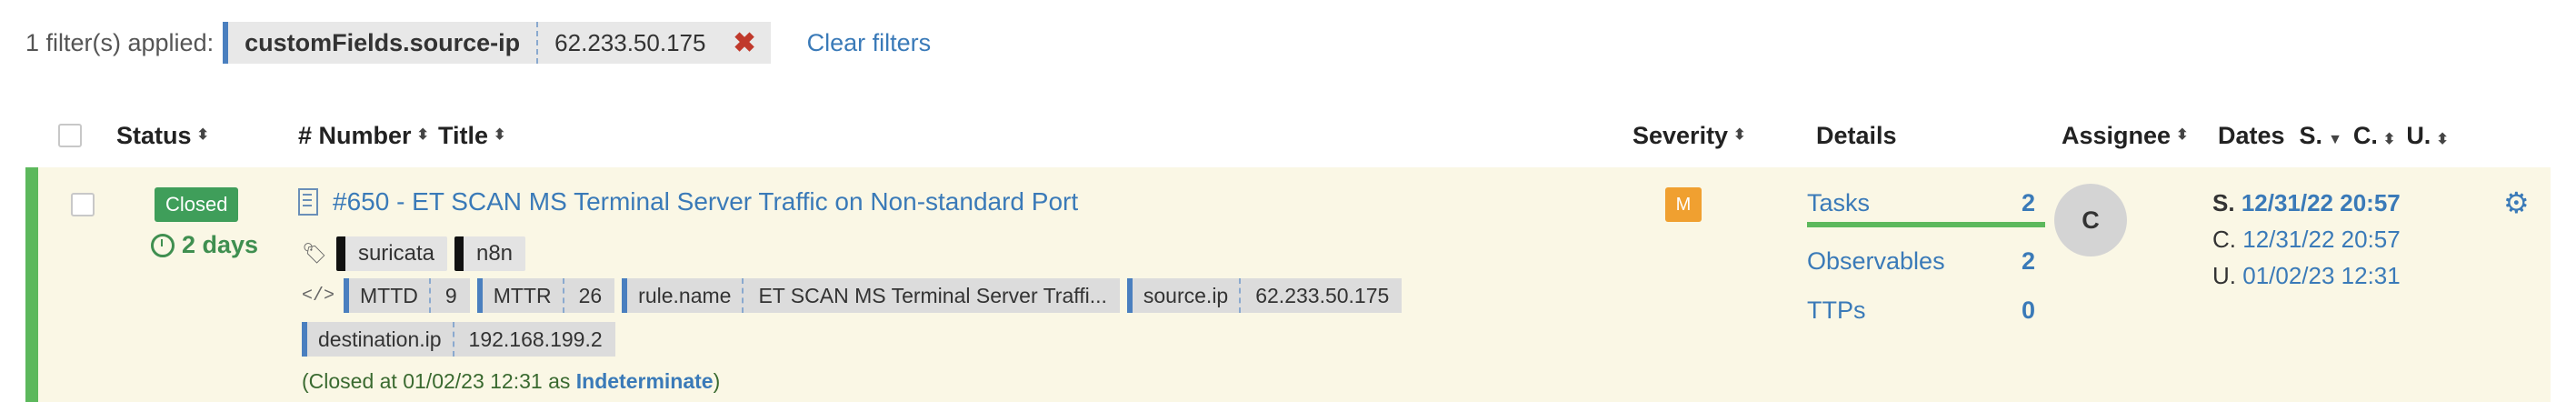 Image resolution: width=2576 pixels, height=402 pixels. I want to click on custom-fields-line2: destination.ip 192.168.199.2, so click(462, 339).